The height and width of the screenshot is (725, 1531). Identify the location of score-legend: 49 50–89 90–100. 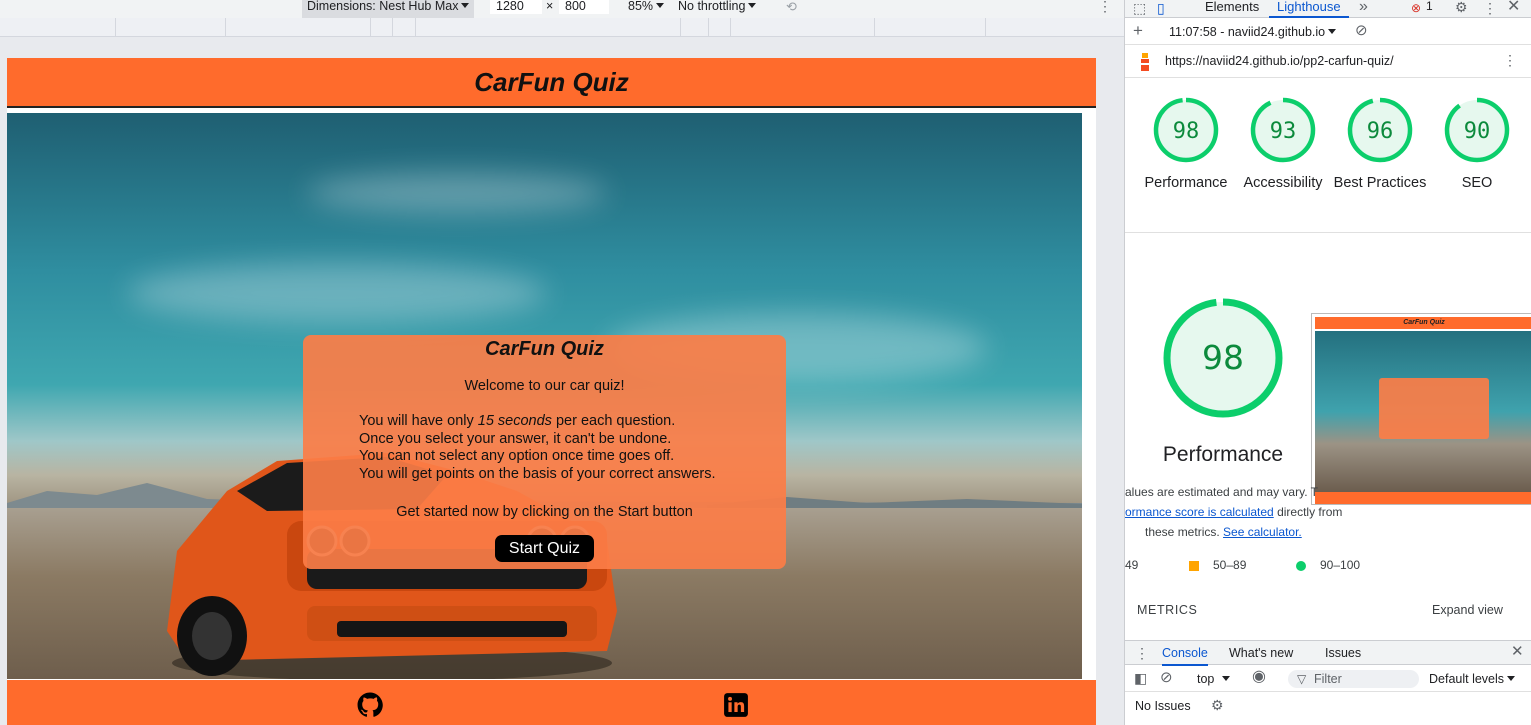
(1328, 566).